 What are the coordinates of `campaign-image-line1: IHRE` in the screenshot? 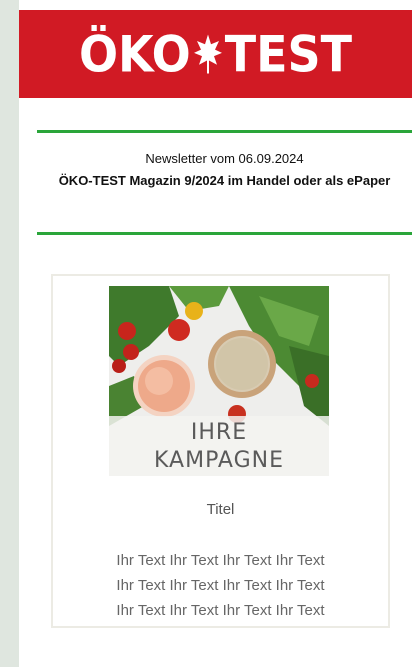 It's located at (219, 432).